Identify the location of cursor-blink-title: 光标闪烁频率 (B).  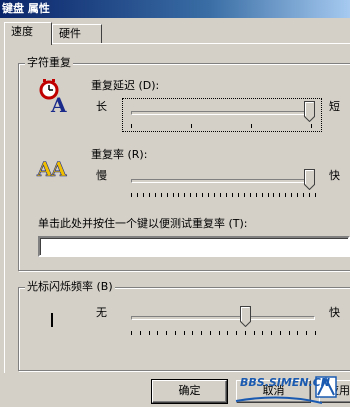
(70, 287).